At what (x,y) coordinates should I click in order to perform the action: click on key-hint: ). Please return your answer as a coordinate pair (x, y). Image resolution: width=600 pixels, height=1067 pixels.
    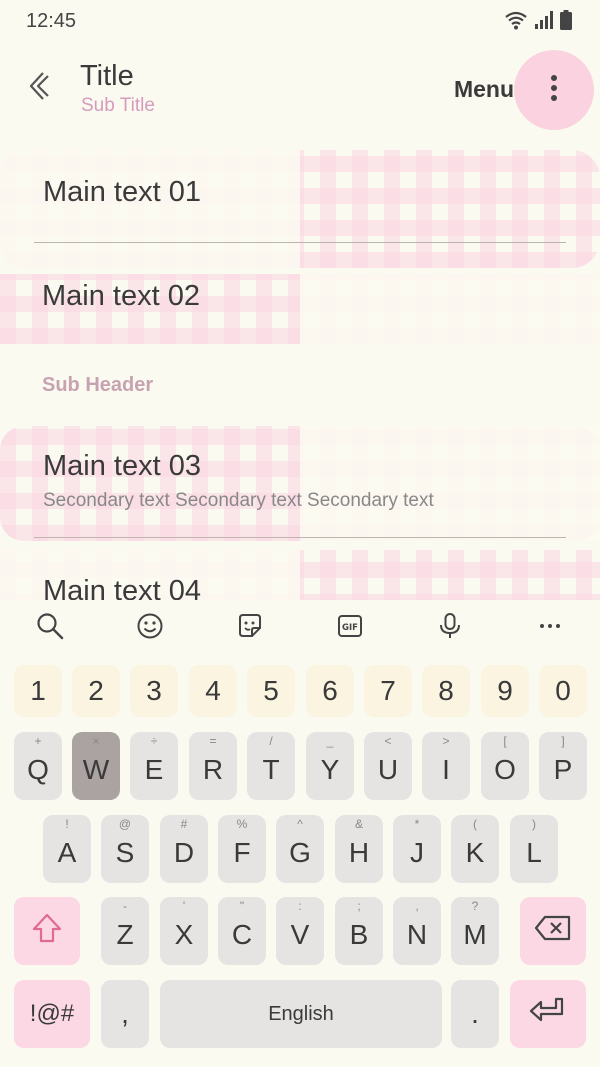
    Looking at the image, I should click on (534, 824).